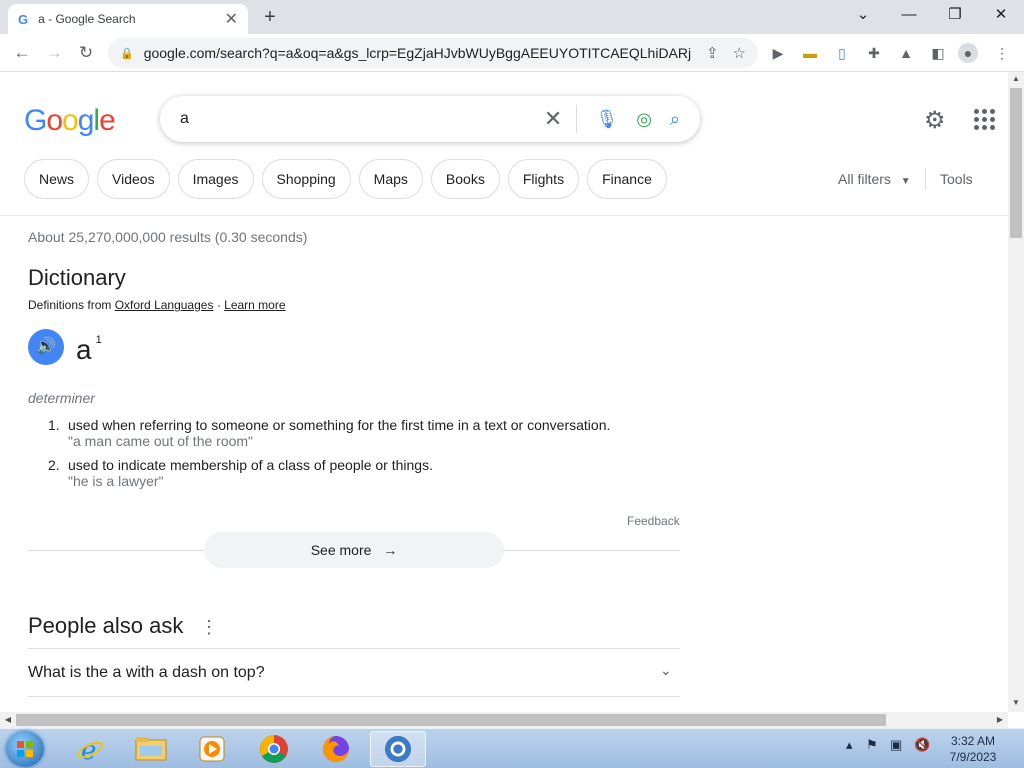  Describe the element at coordinates (1002, 53) in the screenshot. I see `chrome-menu-icon: ⋮` at that location.